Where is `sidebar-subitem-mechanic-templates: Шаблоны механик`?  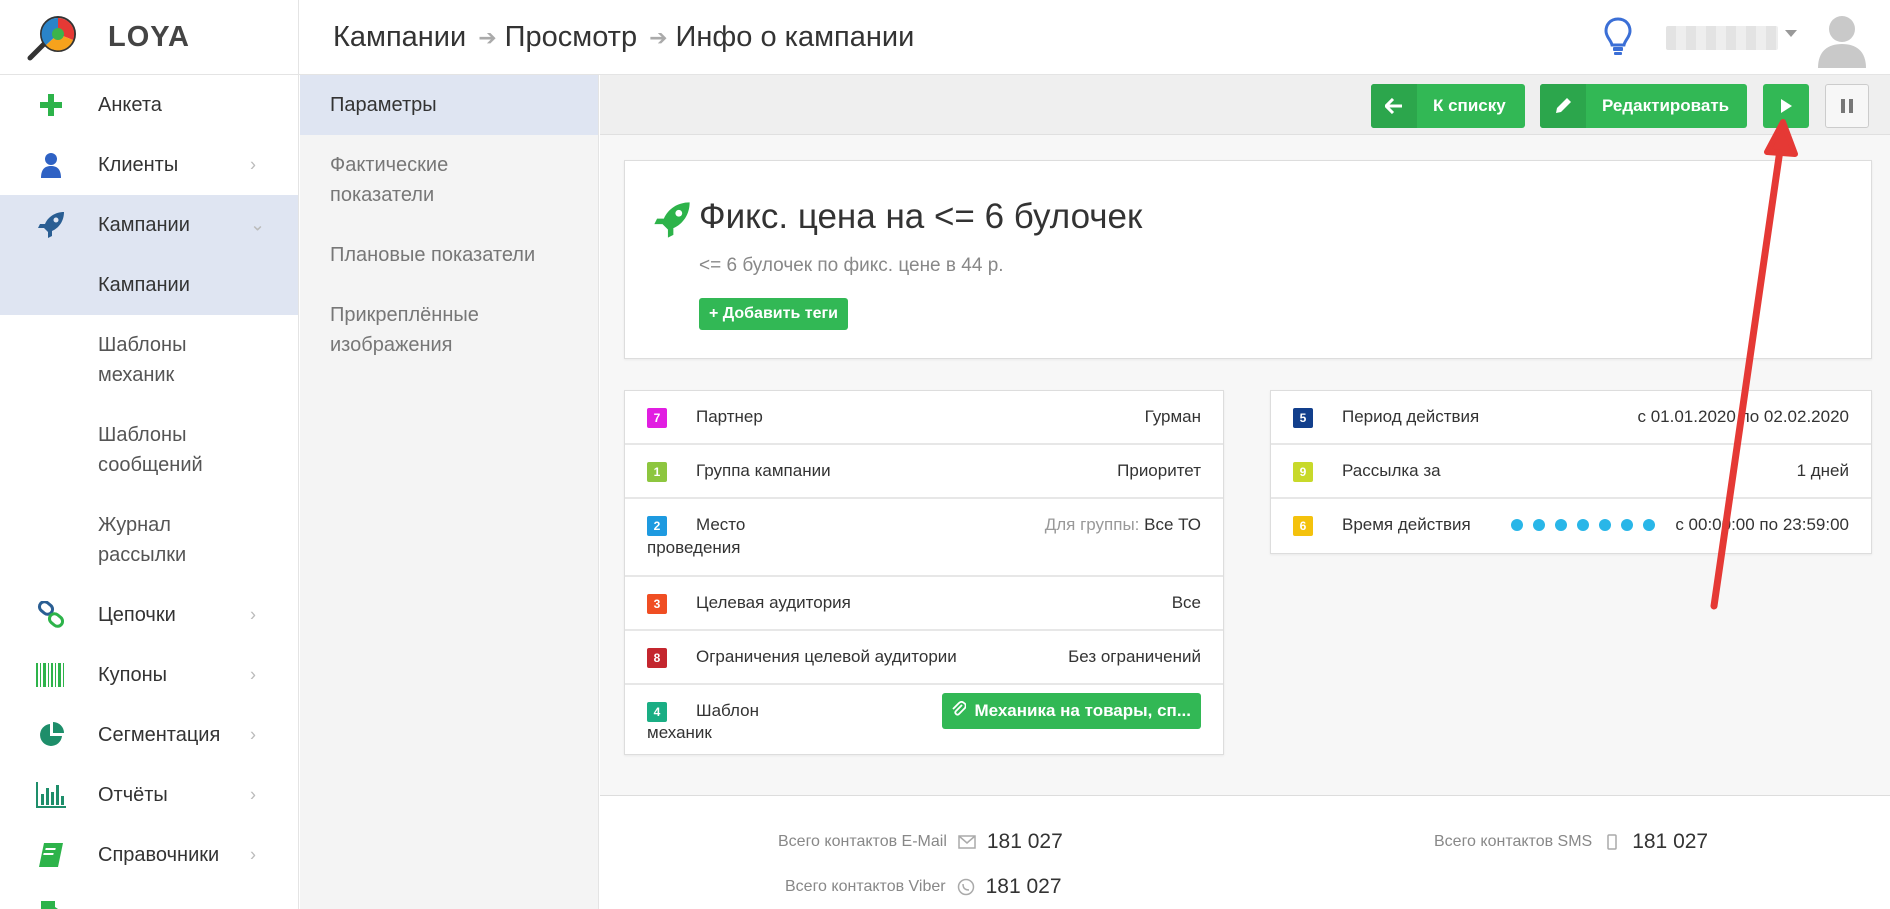
sidebar-subitem-mechanic-templates: Шаблоны механик is located at coordinates (100, 360).